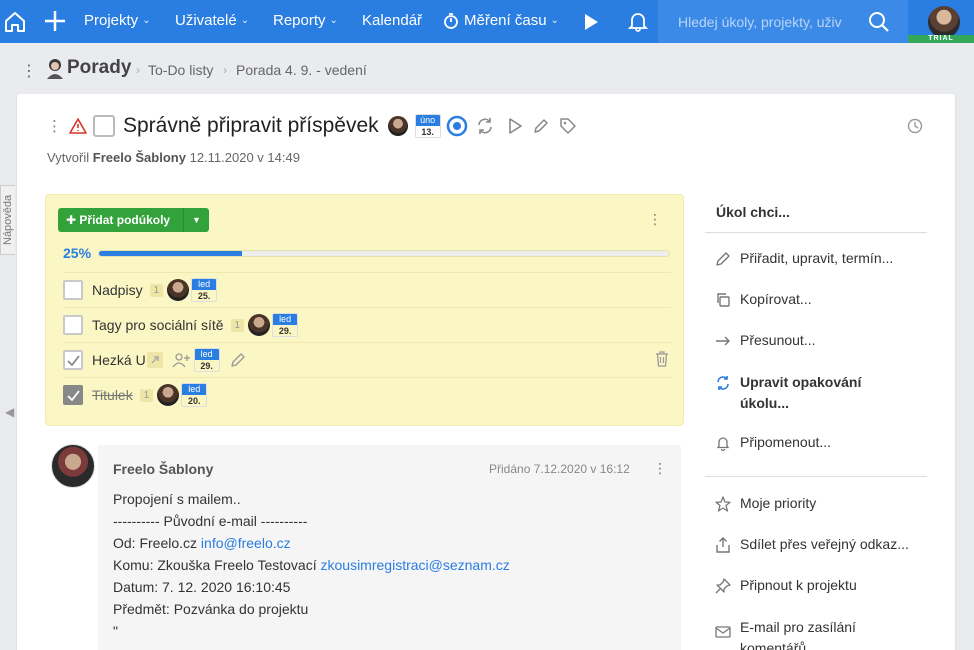 The width and height of the screenshot is (974, 650). What do you see at coordinates (559, 469) in the screenshot?
I see `comment-date: Přidáno 7.12.2020 v 16:12` at bounding box center [559, 469].